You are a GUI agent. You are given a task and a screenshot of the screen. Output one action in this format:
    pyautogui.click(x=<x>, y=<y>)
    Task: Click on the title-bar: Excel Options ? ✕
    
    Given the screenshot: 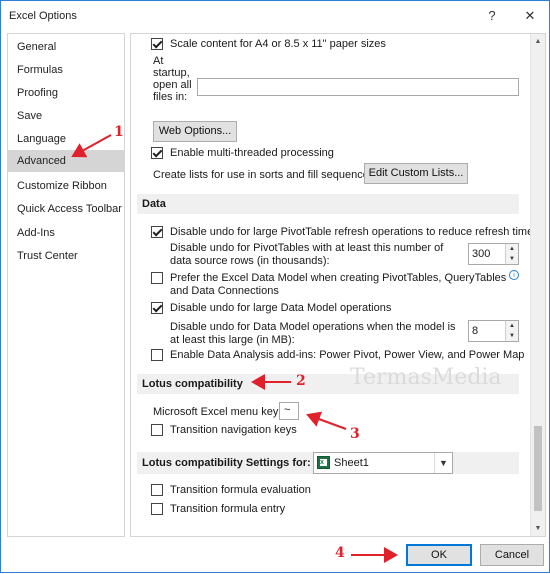 What is the action you would take?
    pyautogui.click(x=275, y=16)
    